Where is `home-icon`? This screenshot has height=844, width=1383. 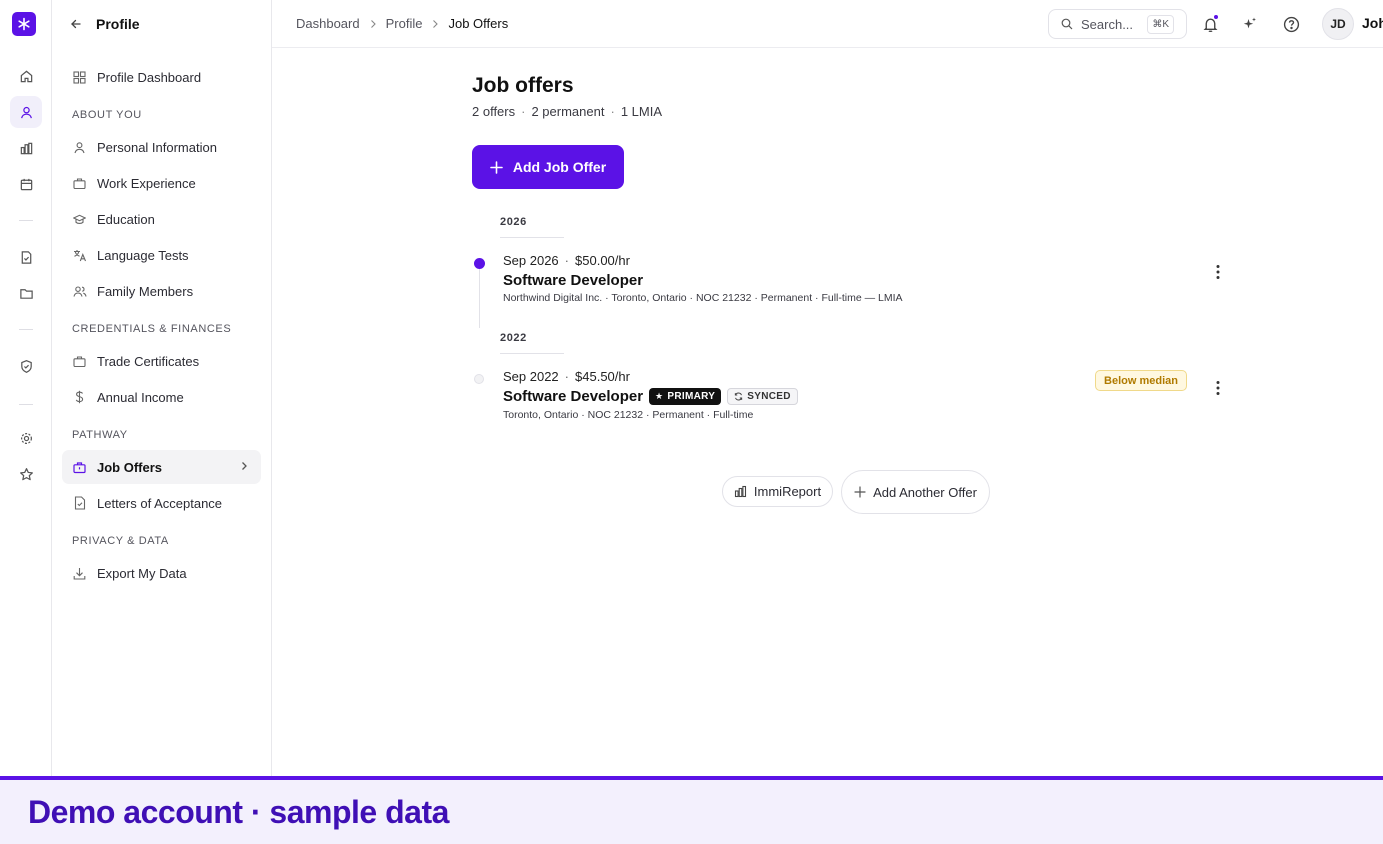
home-icon is located at coordinates (26, 76).